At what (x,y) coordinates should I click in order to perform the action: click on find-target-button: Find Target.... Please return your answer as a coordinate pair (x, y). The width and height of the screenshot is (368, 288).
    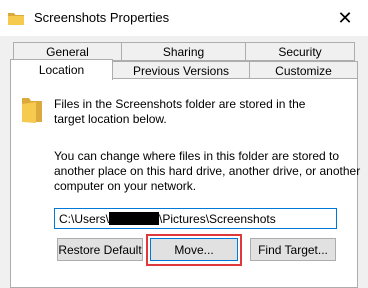
    Looking at the image, I should click on (293, 249).